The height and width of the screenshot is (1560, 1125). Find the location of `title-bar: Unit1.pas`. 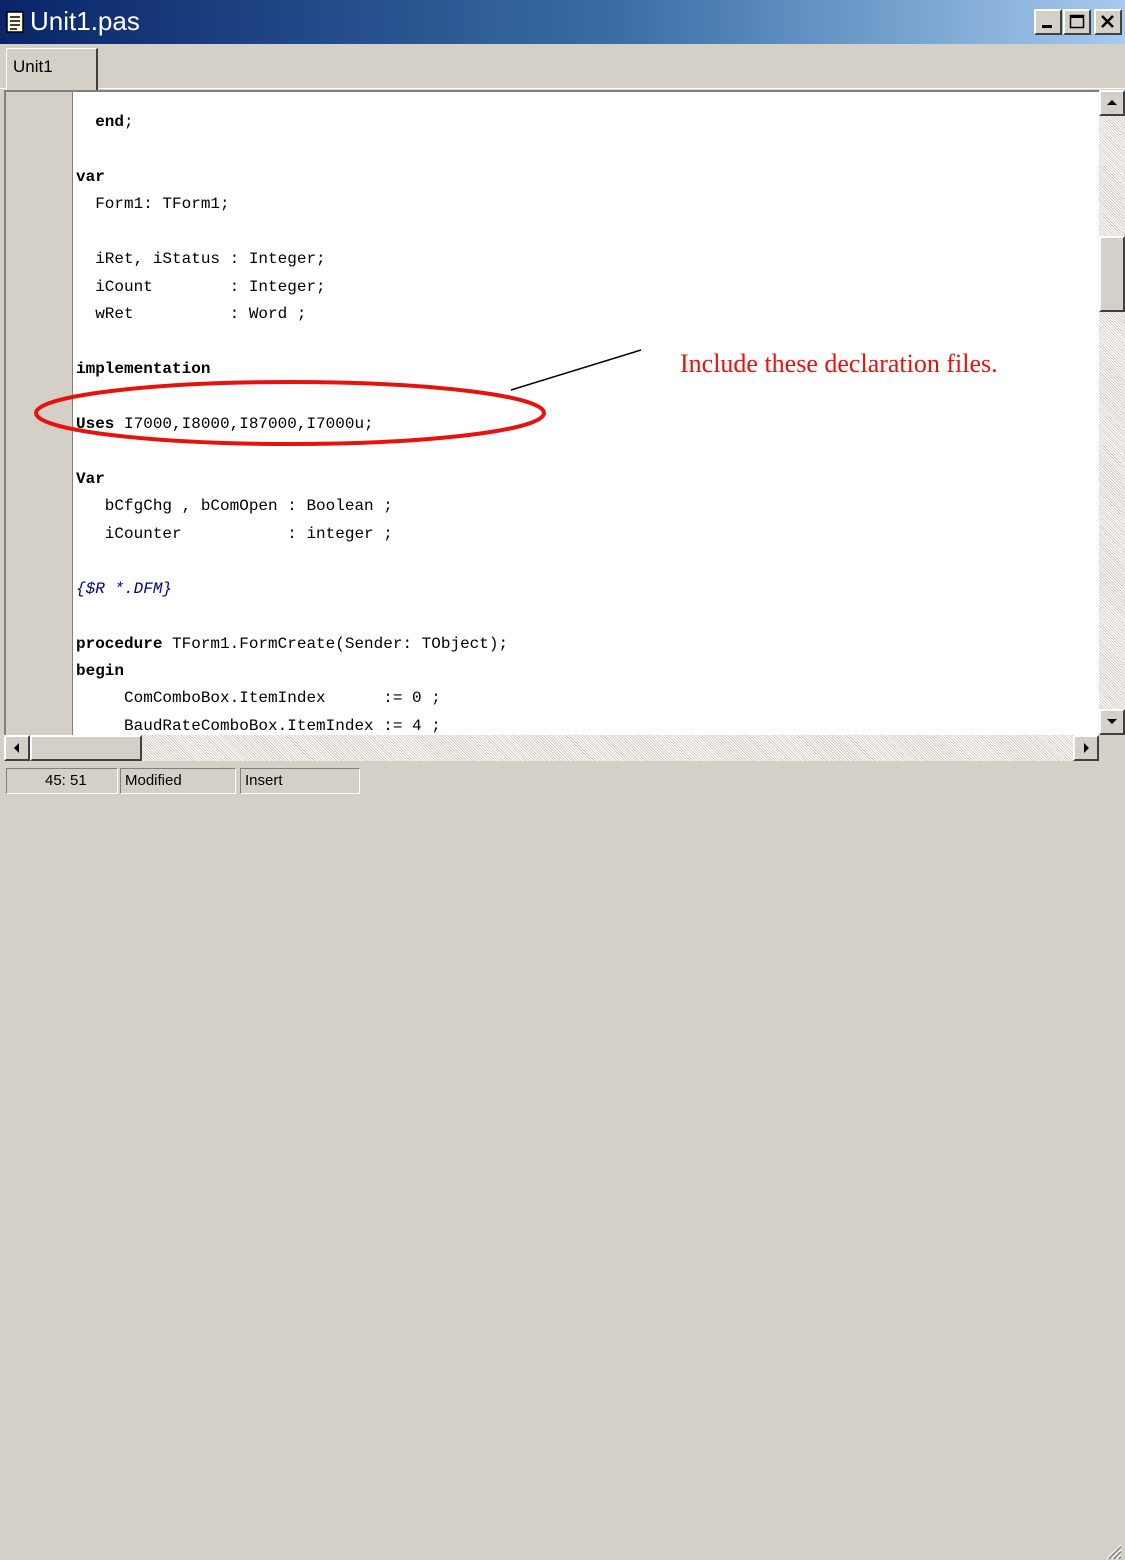

title-bar: Unit1.pas is located at coordinates (562, 22).